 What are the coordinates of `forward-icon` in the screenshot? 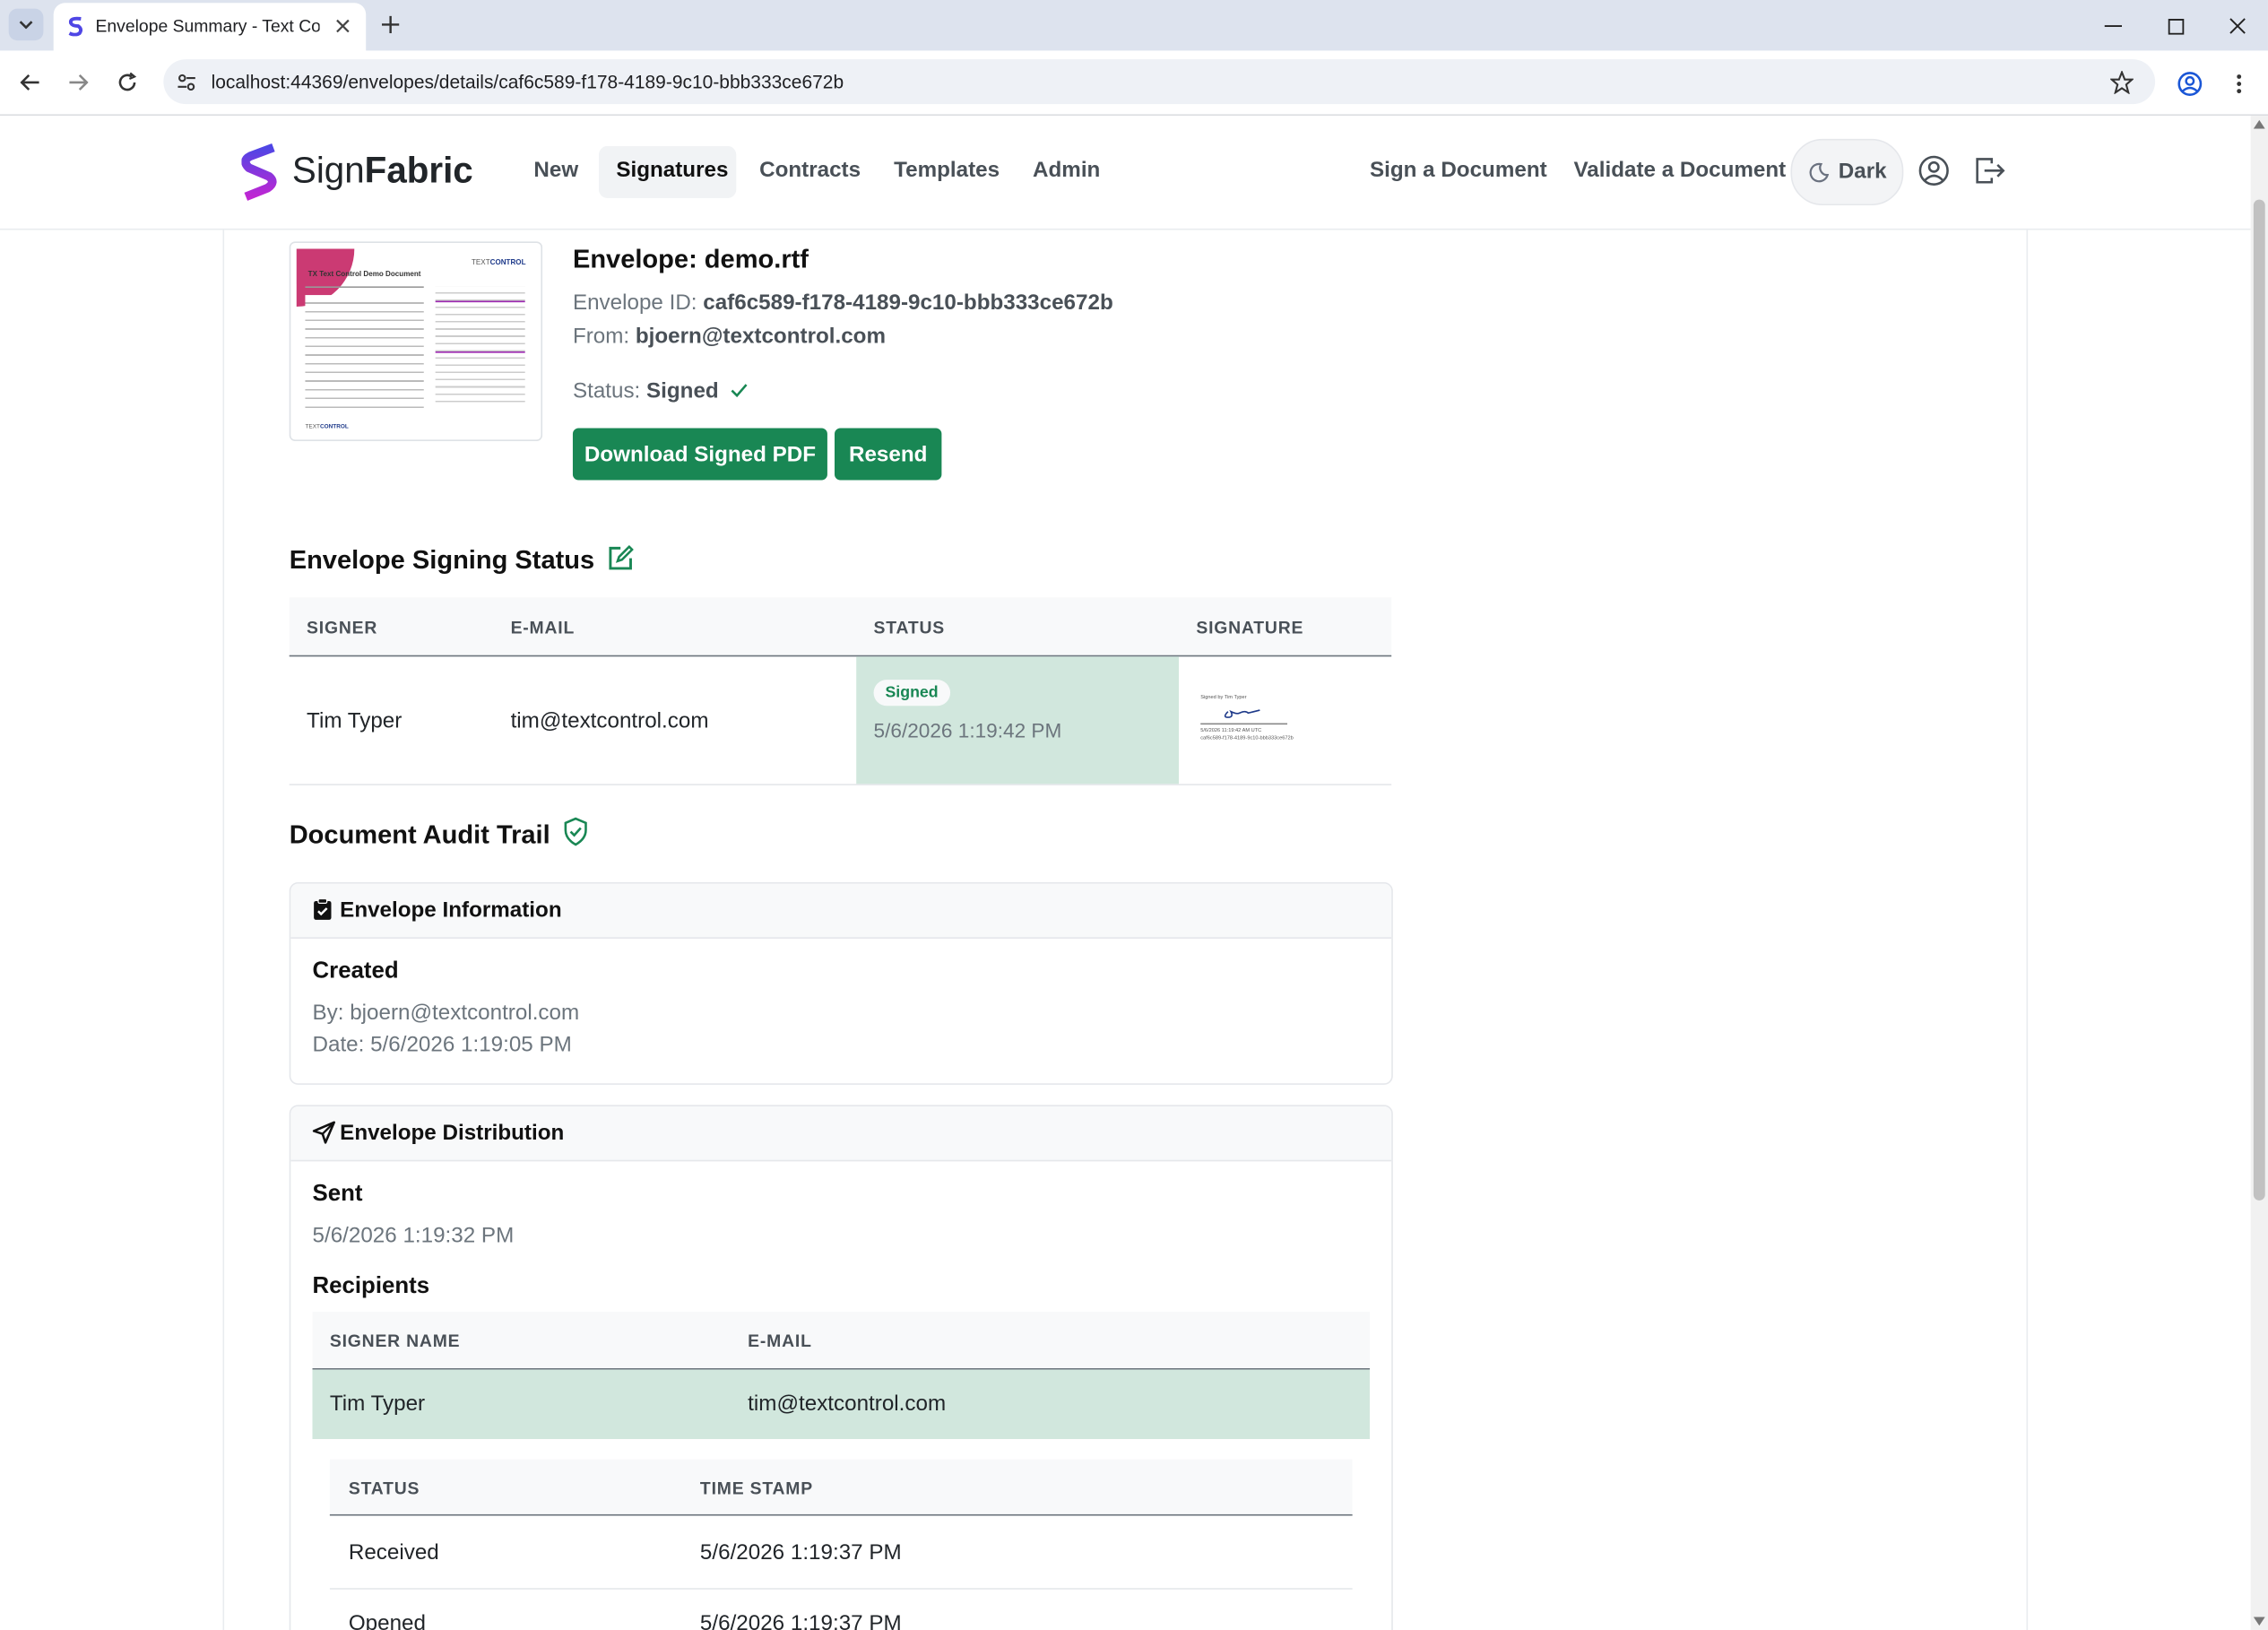 It's located at (78, 82).